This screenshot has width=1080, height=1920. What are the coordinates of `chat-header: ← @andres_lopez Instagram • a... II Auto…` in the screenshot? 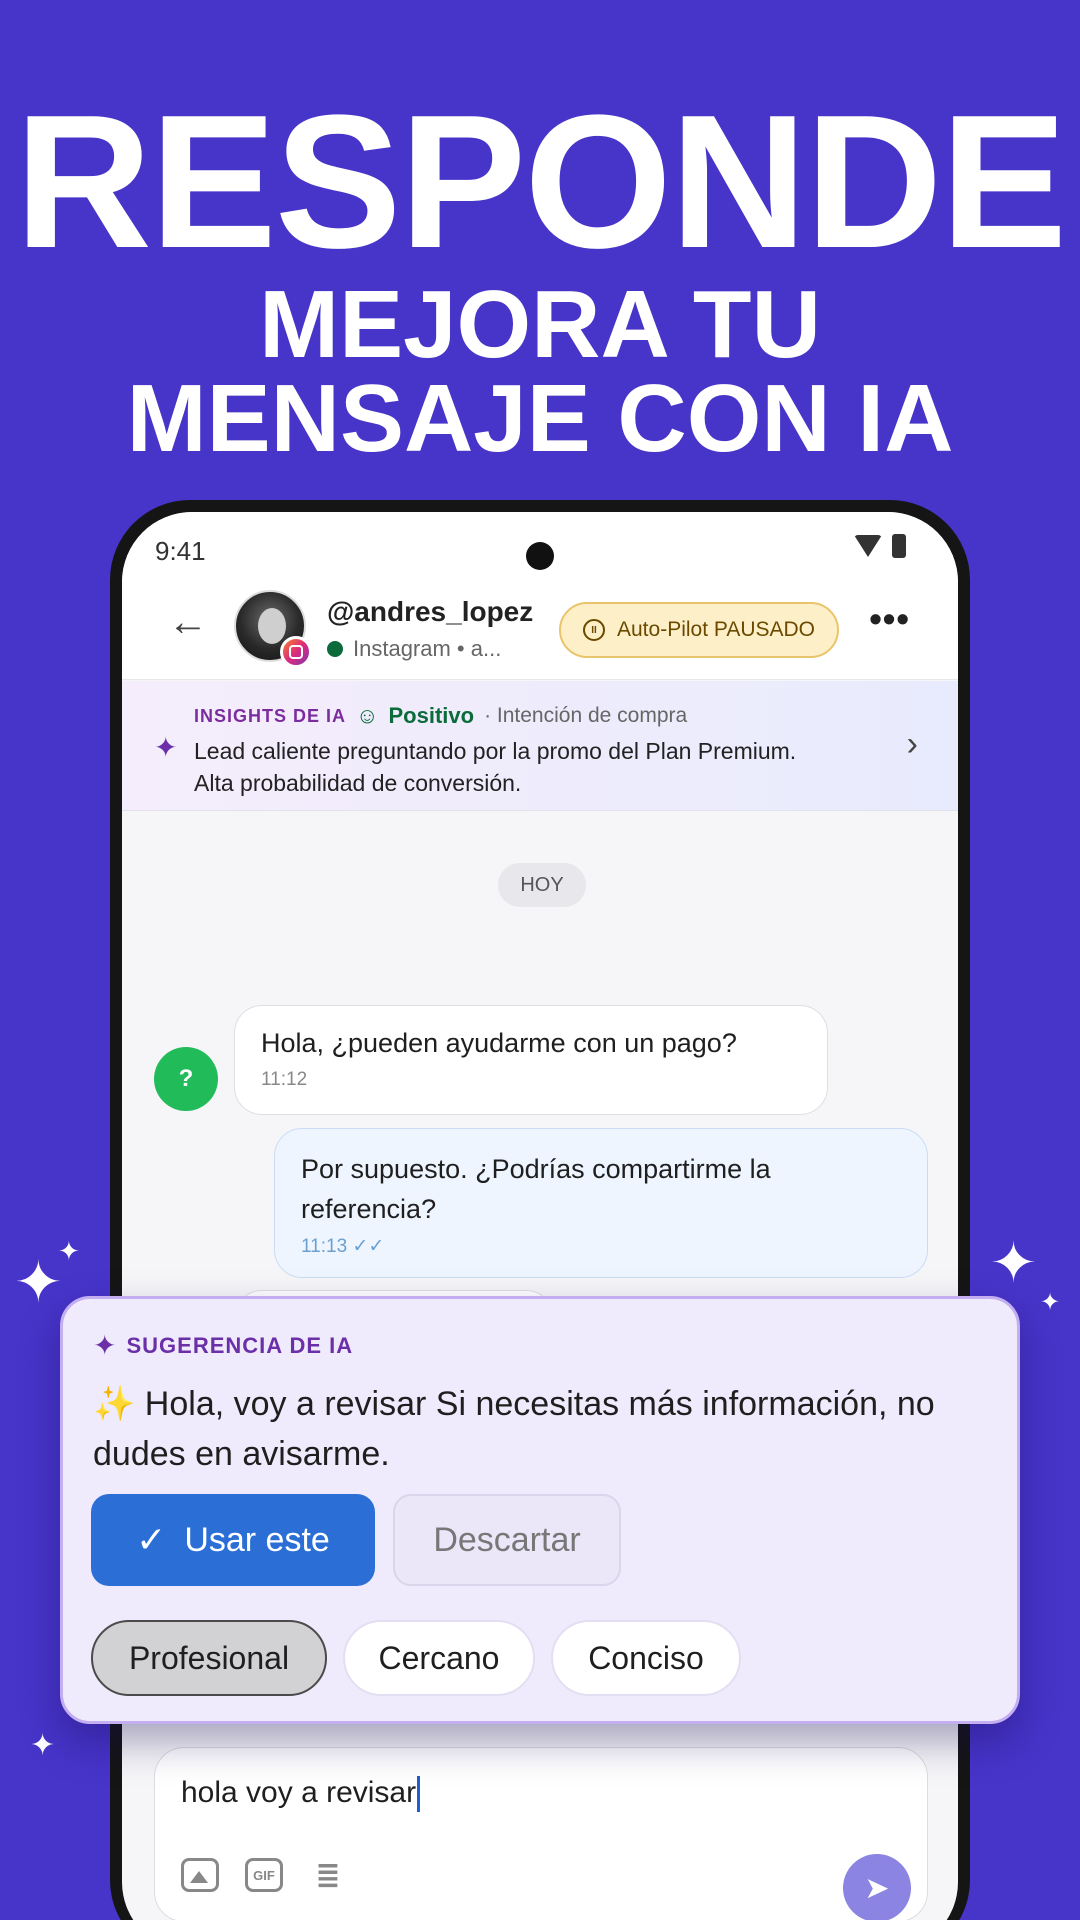 It's located at (540, 626).